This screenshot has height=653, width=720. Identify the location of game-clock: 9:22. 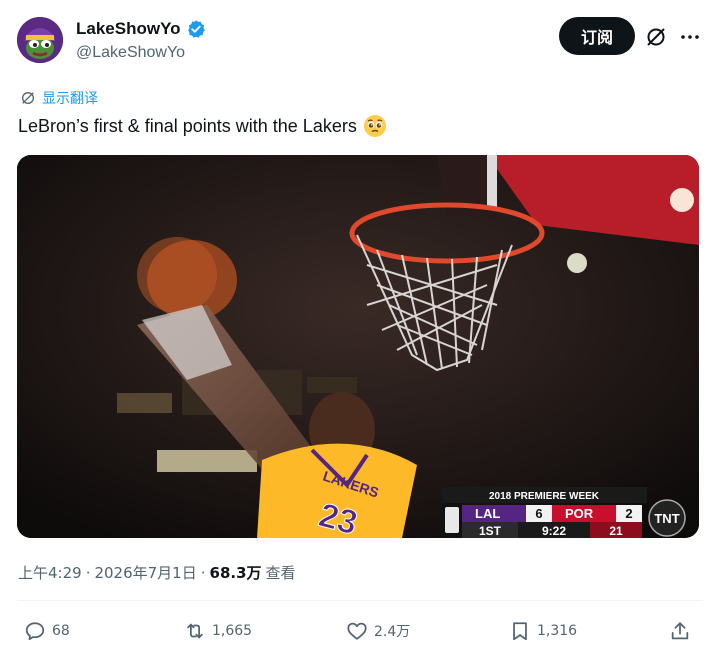
(554, 531).